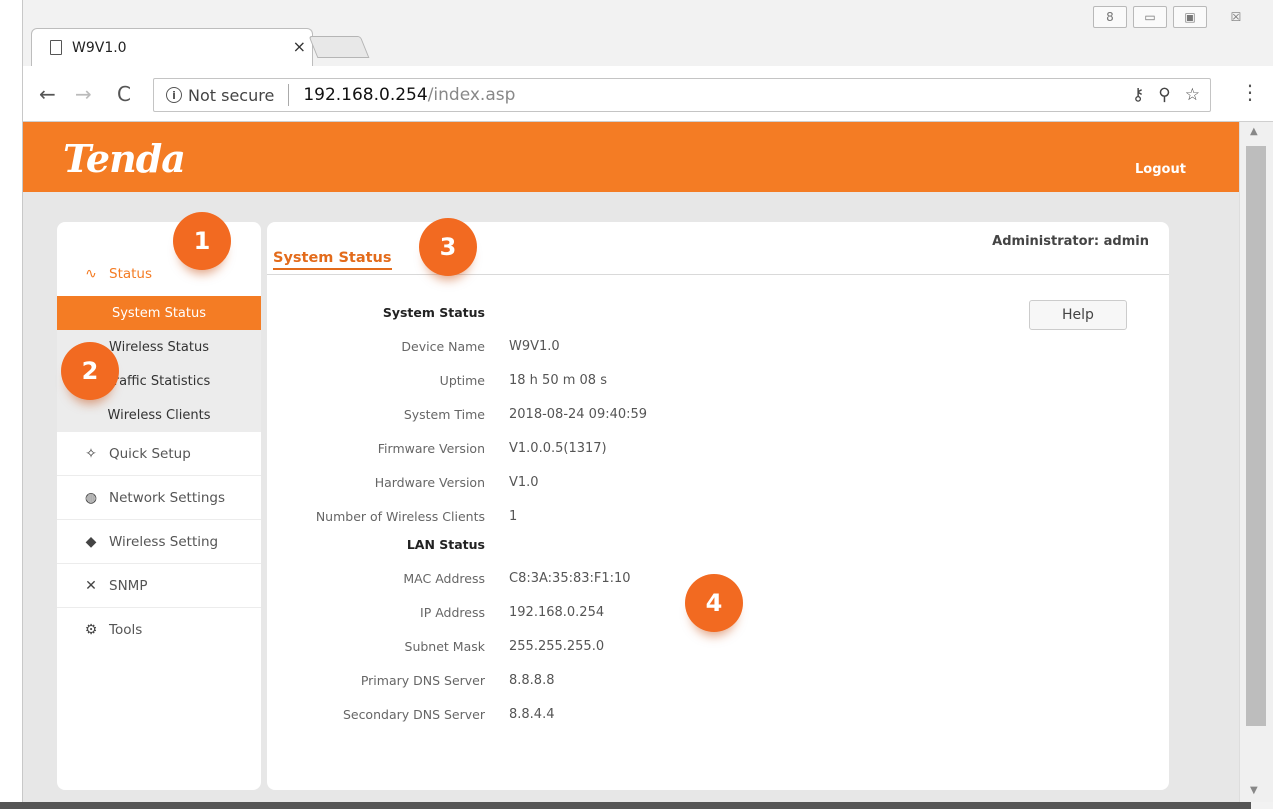 This screenshot has width=1273, height=809. What do you see at coordinates (513, 516) in the screenshot?
I see `field-value: 1` at bounding box center [513, 516].